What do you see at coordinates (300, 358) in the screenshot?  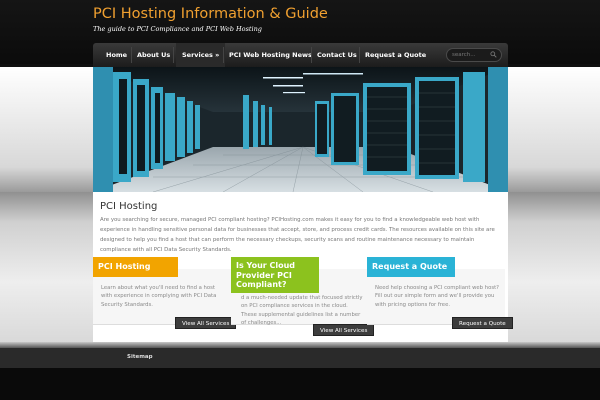 I see `footer: Sitemap` at bounding box center [300, 358].